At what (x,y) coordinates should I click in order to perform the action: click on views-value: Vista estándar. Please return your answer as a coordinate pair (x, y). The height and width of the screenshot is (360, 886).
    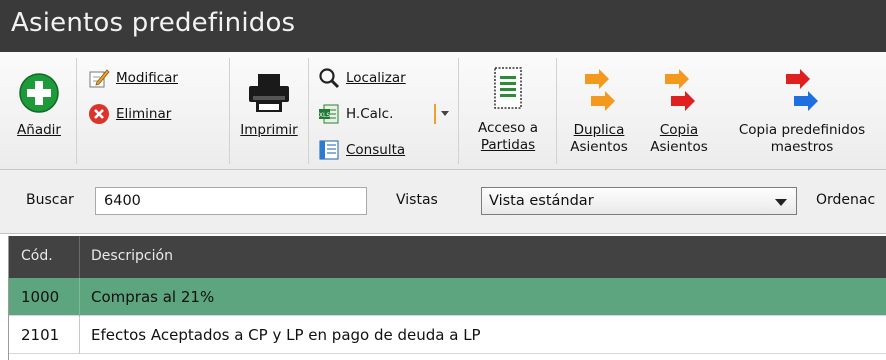
    Looking at the image, I should click on (541, 201).